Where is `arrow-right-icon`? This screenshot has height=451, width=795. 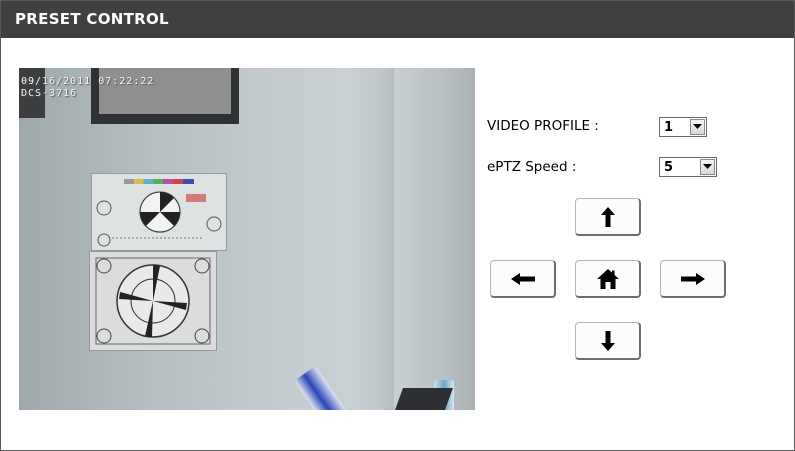
arrow-right-icon is located at coordinates (692, 278).